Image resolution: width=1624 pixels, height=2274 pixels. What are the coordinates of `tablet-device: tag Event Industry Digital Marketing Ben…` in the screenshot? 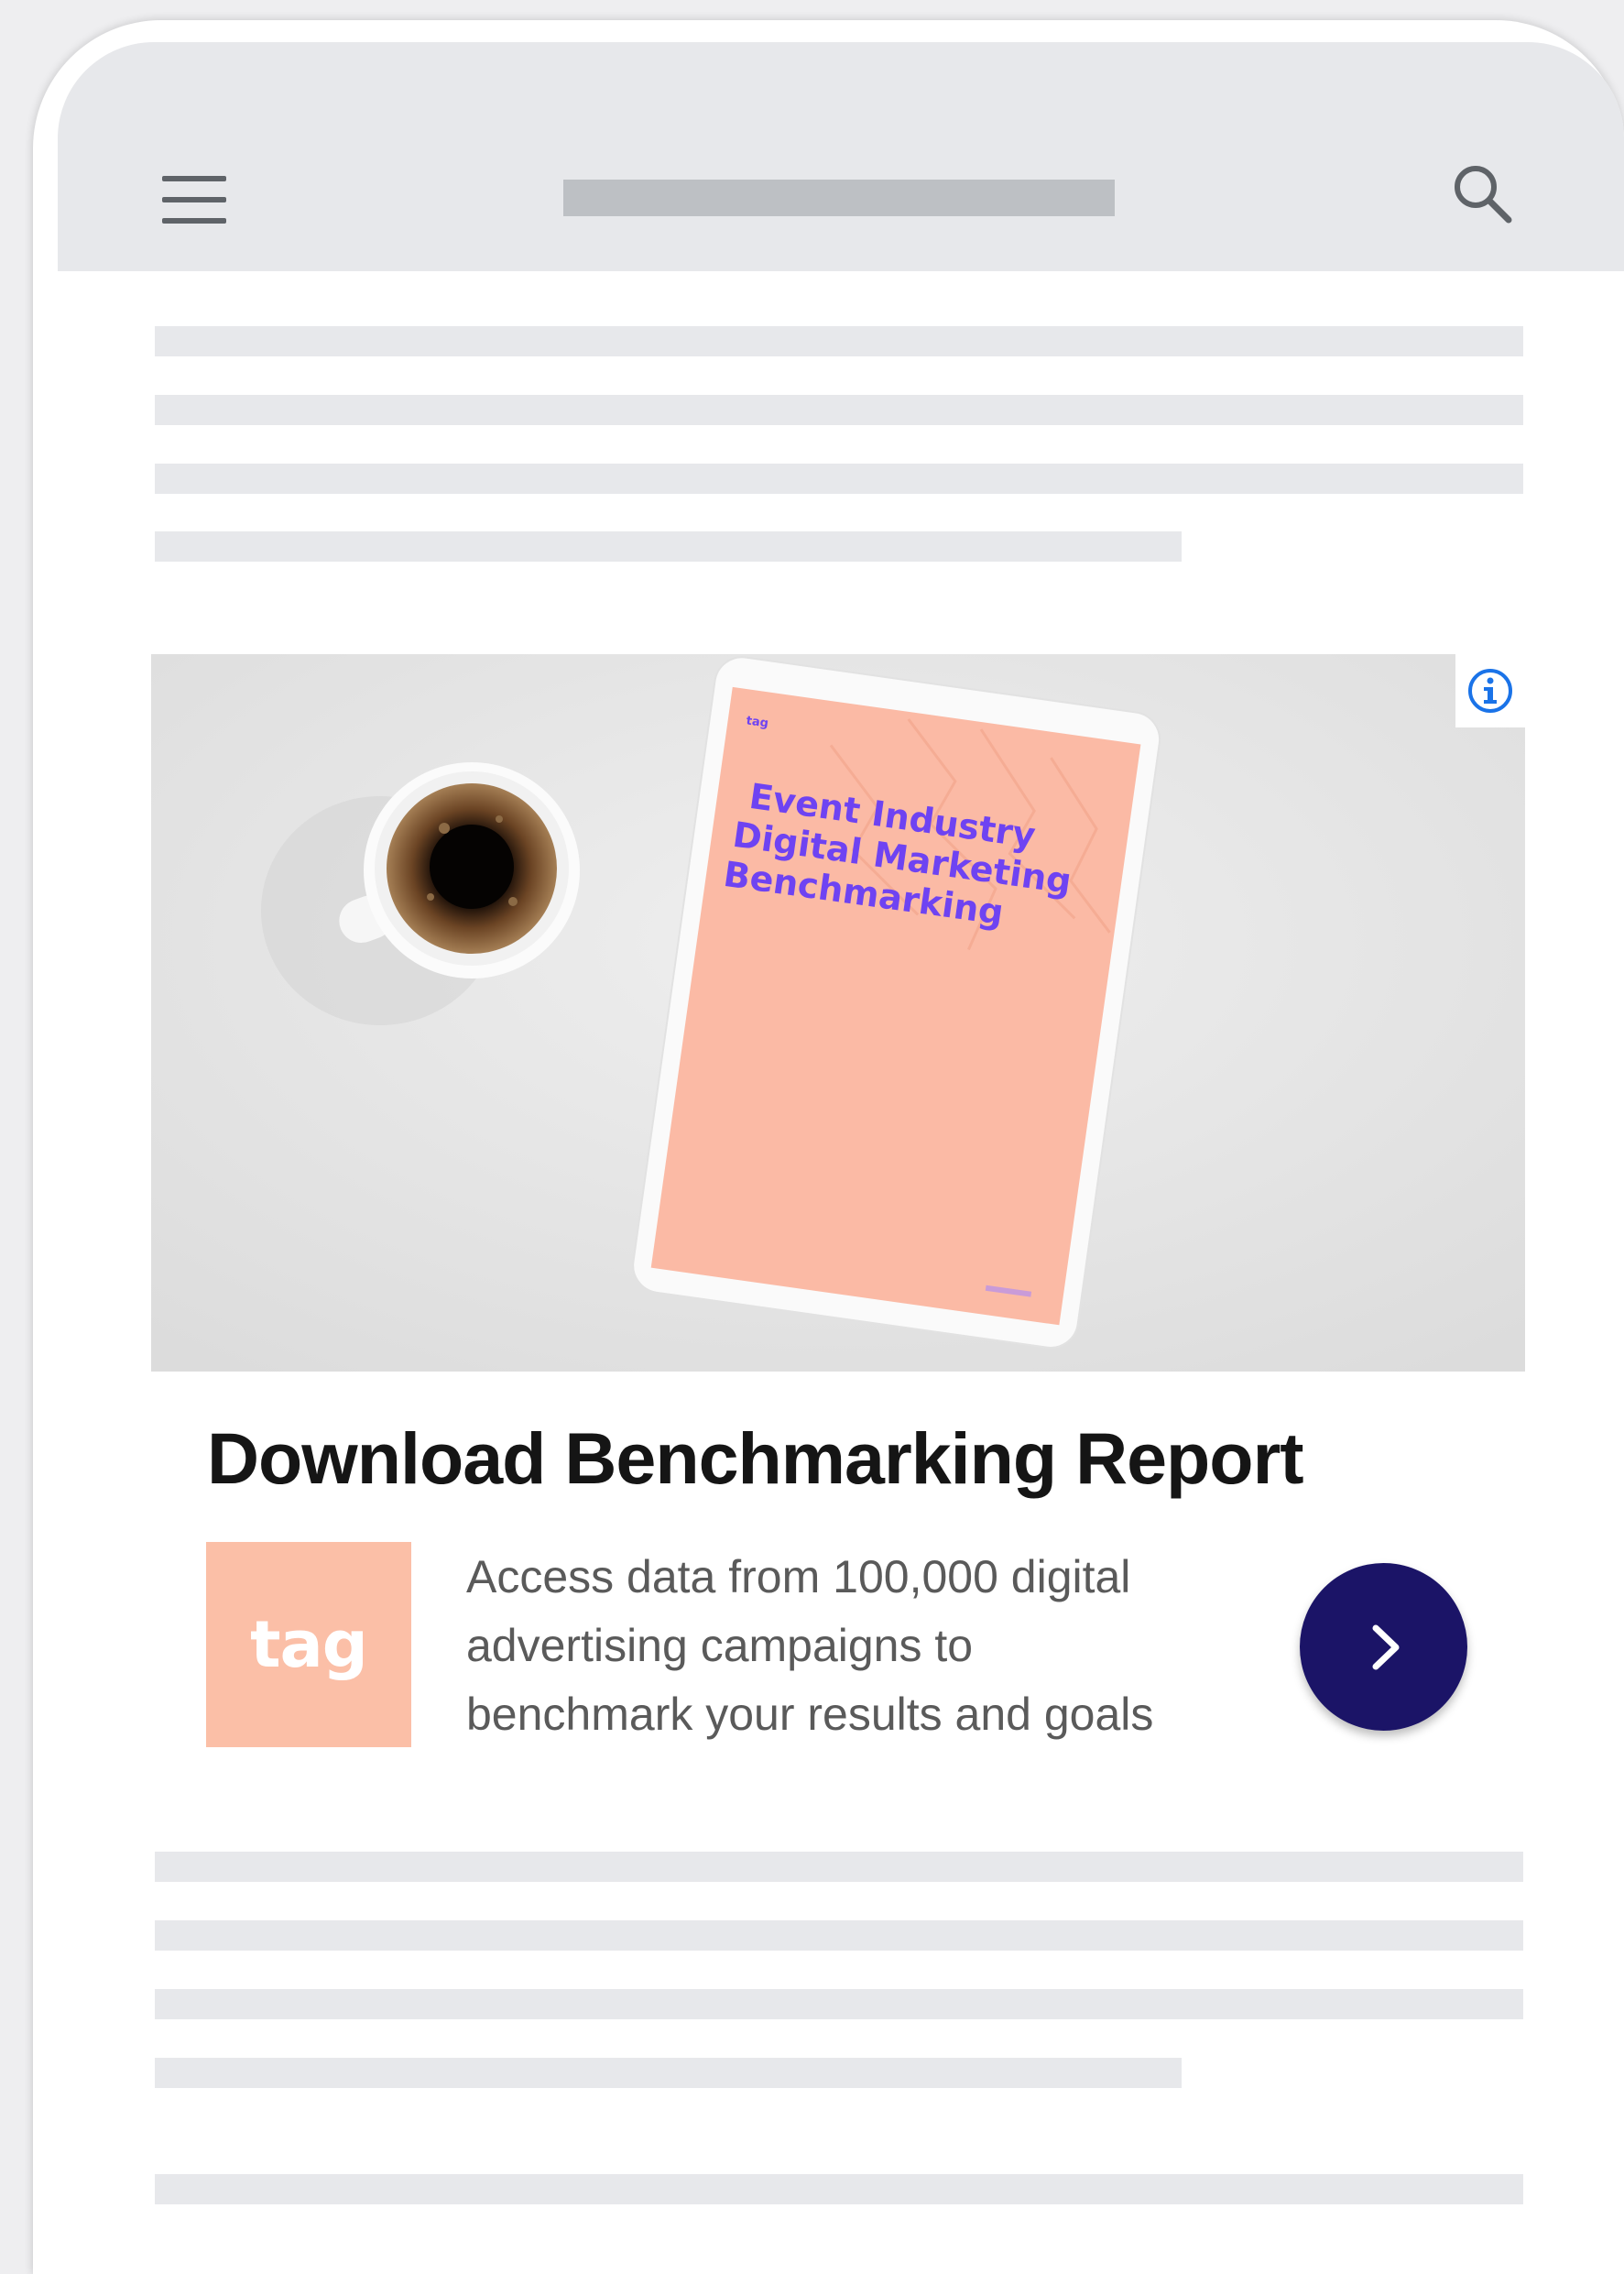 It's located at (896, 1002).